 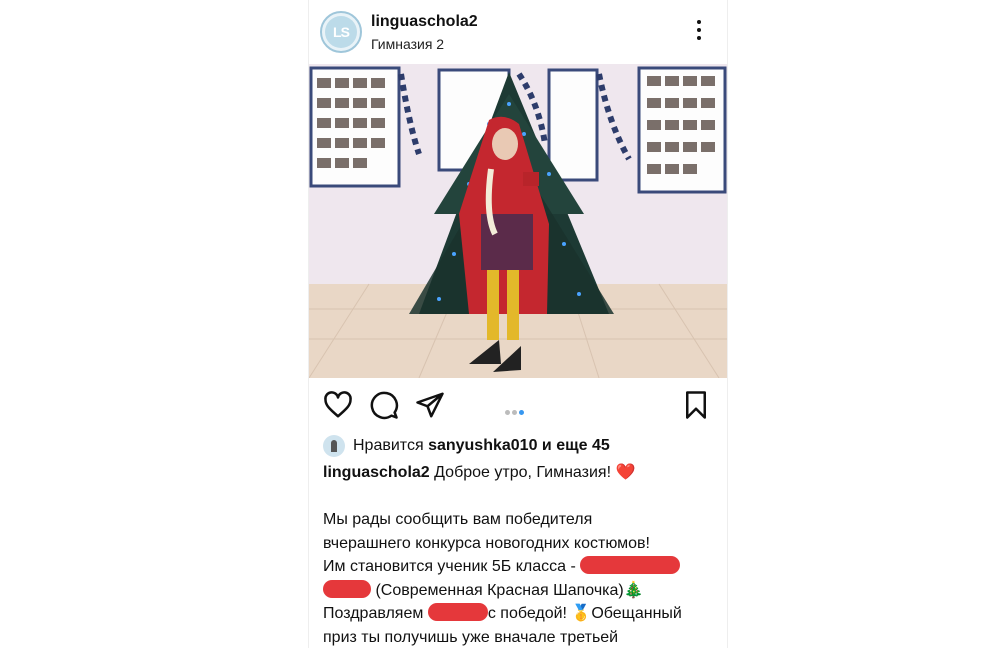 What do you see at coordinates (482, 446) in the screenshot?
I see `liker-username: sanyushka010` at bounding box center [482, 446].